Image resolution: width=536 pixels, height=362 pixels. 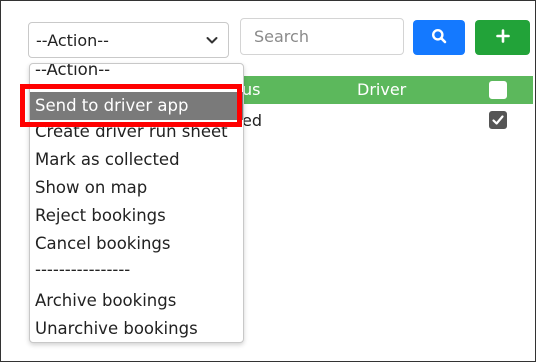 I want to click on checkmark-icon, so click(x=498, y=120).